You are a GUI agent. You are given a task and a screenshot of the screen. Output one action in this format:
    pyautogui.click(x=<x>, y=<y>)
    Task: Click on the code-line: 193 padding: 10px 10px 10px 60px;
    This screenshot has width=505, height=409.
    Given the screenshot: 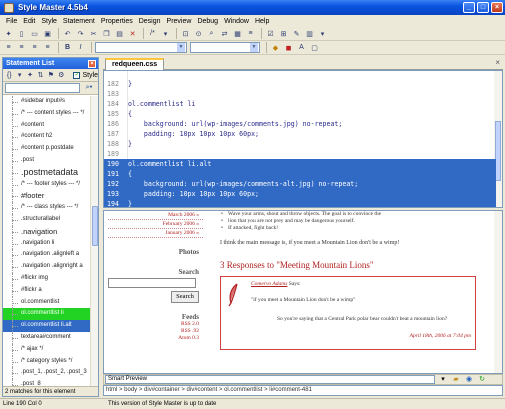 What is the action you would take?
    pyautogui.click(x=300, y=194)
    